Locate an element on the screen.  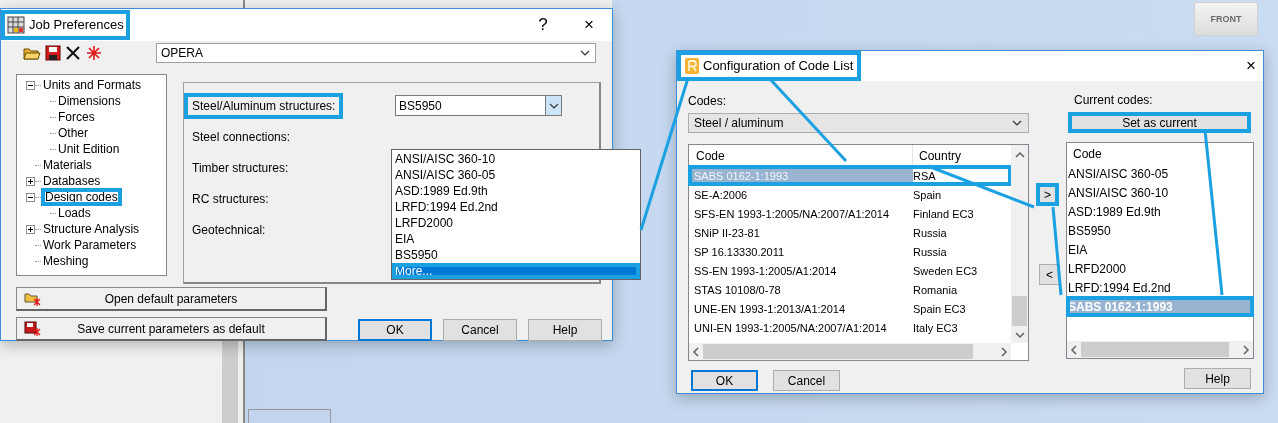
field-label: Geotechnical: is located at coordinates (229, 230).